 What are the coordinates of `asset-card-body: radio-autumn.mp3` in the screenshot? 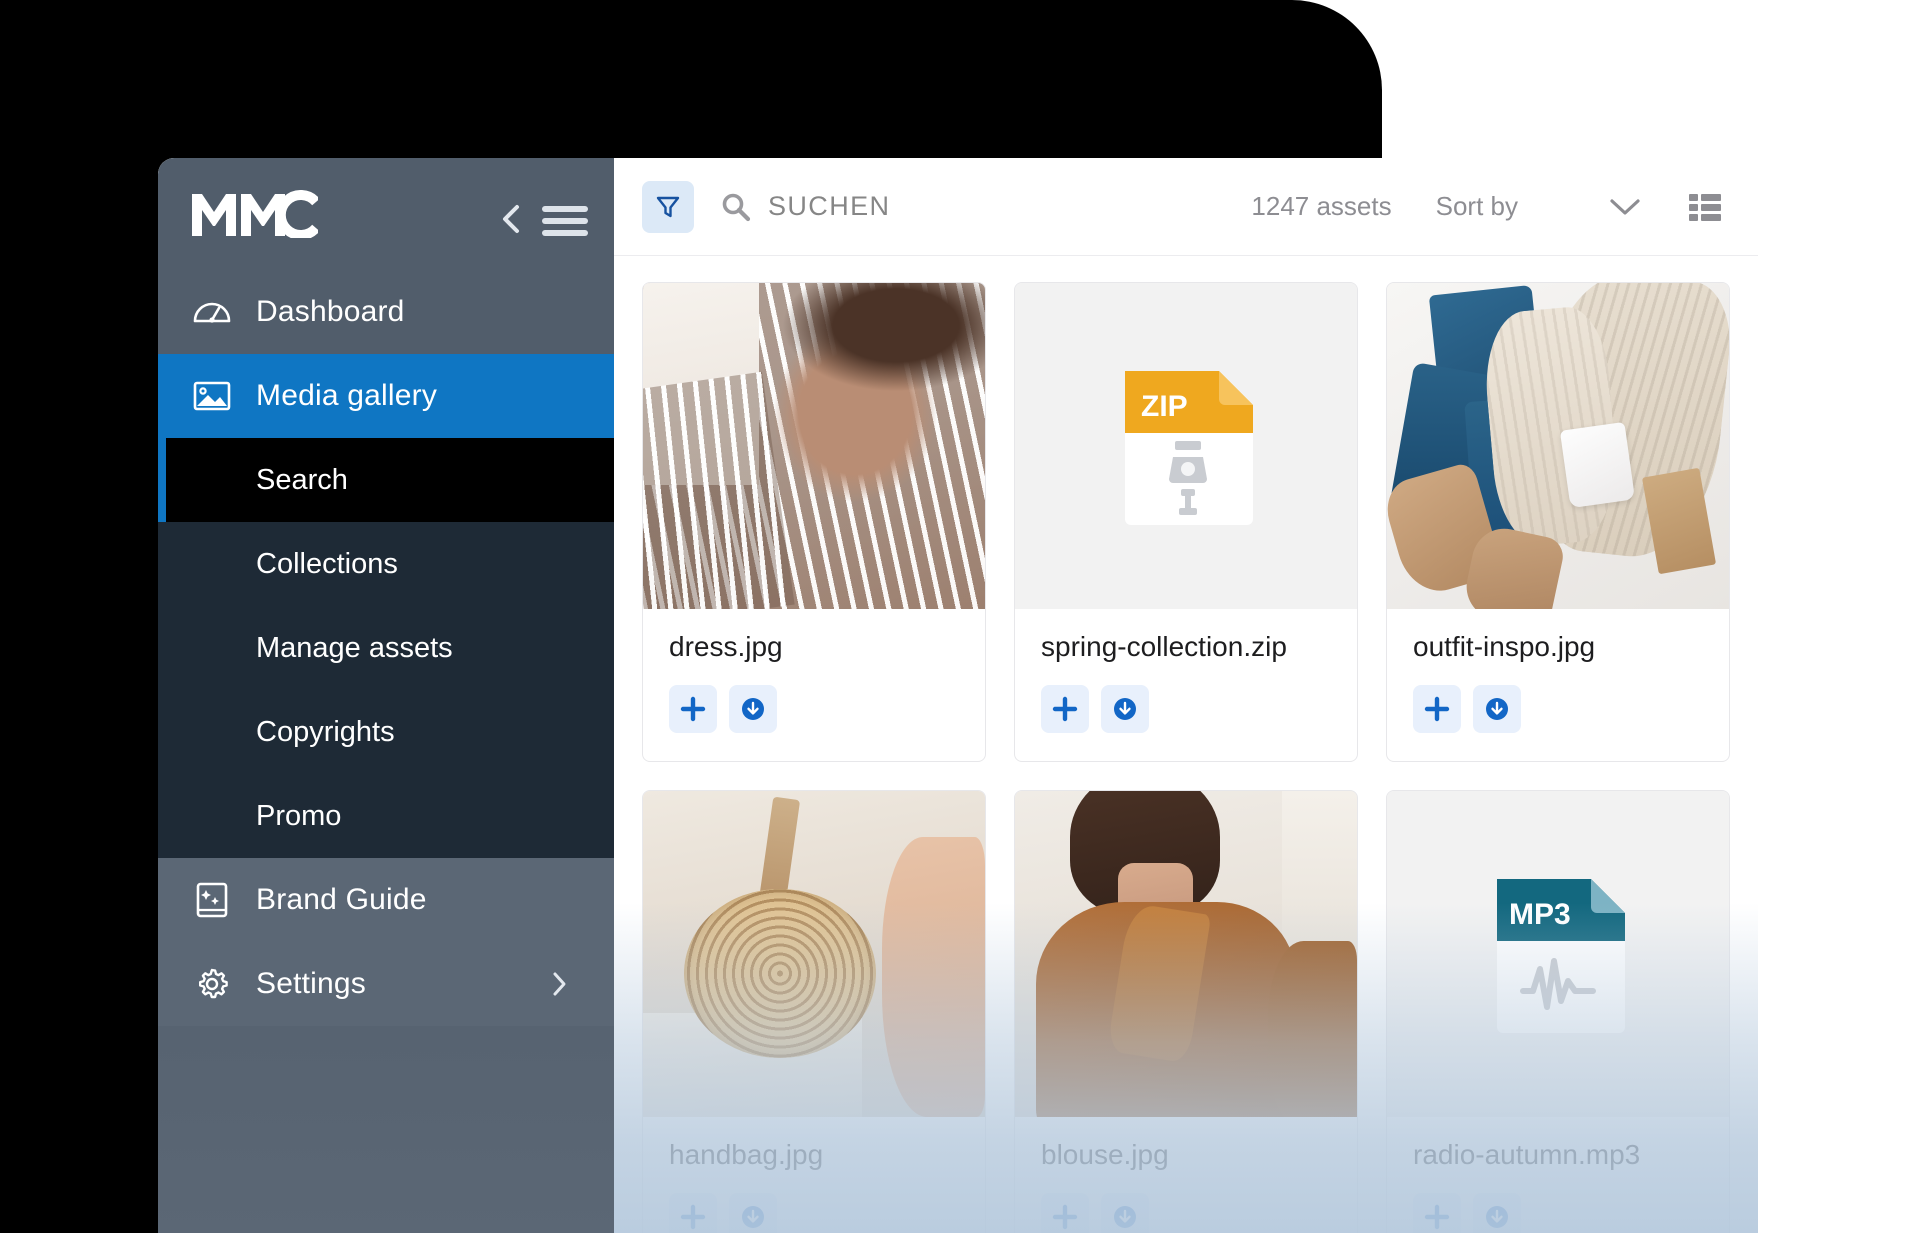 It's located at (1558, 1175).